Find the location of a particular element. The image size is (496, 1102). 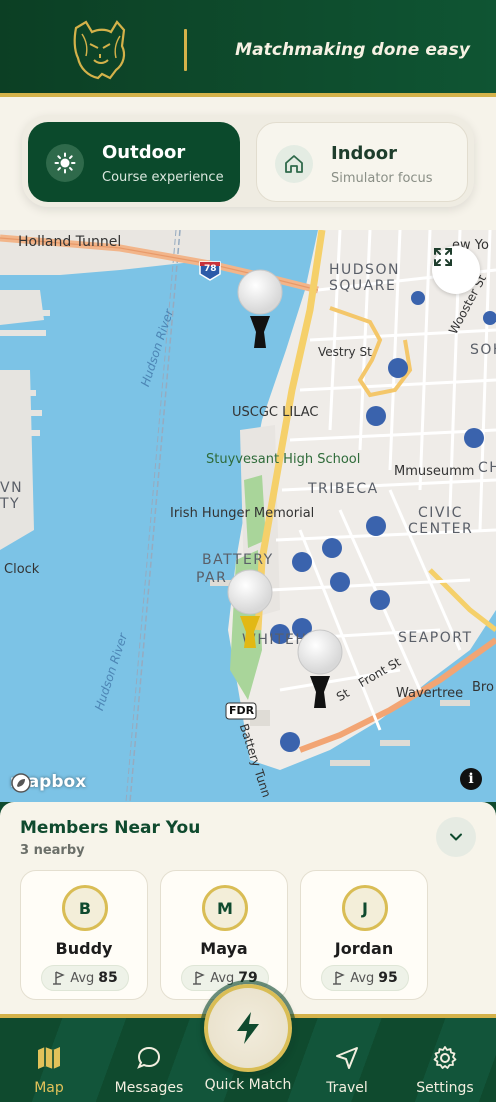

chat-bubble-icon is located at coordinates (149, 1058).